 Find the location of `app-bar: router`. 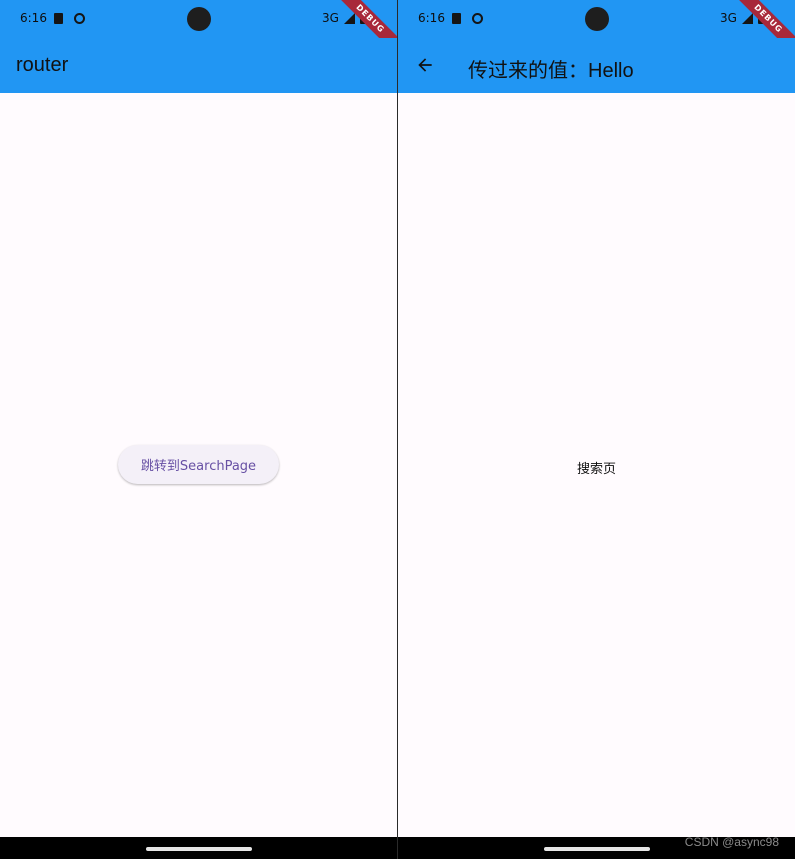

app-bar: router is located at coordinates (198, 65).